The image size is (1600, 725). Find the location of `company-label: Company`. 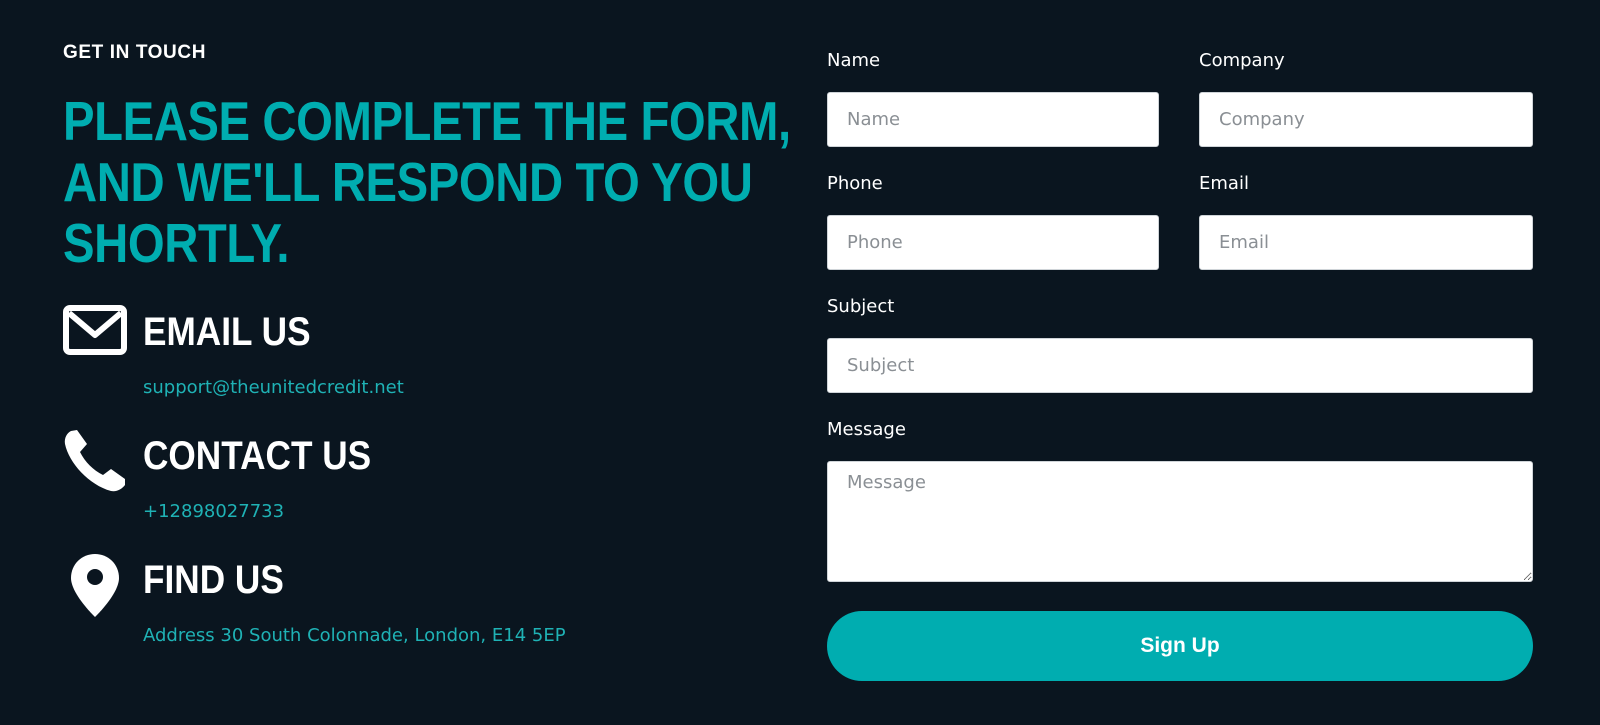

company-label: Company is located at coordinates (1242, 60).